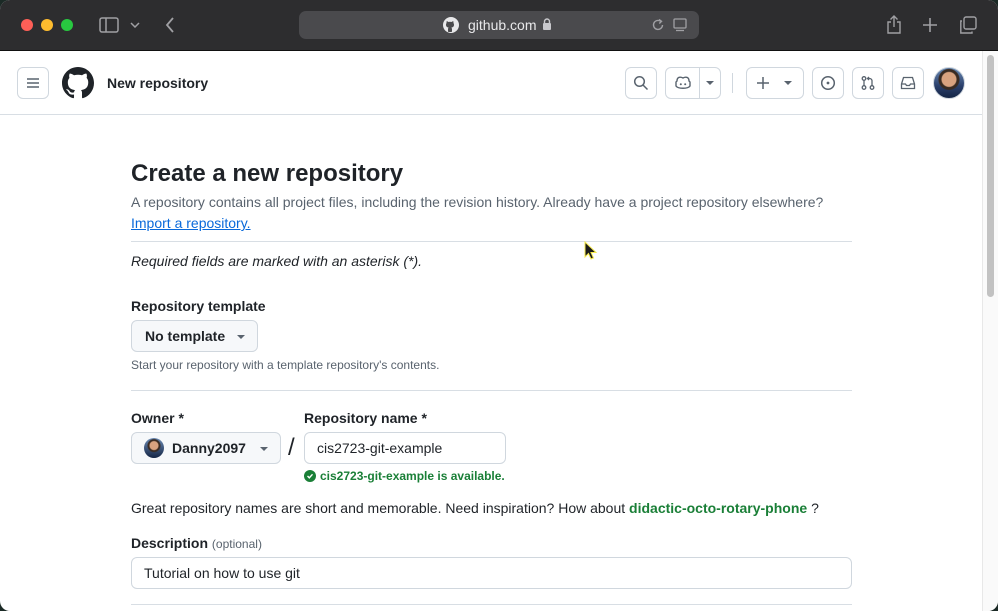 The image size is (998, 611). Describe the element at coordinates (451, 25) in the screenshot. I see `github-favicon-icon` at that location.